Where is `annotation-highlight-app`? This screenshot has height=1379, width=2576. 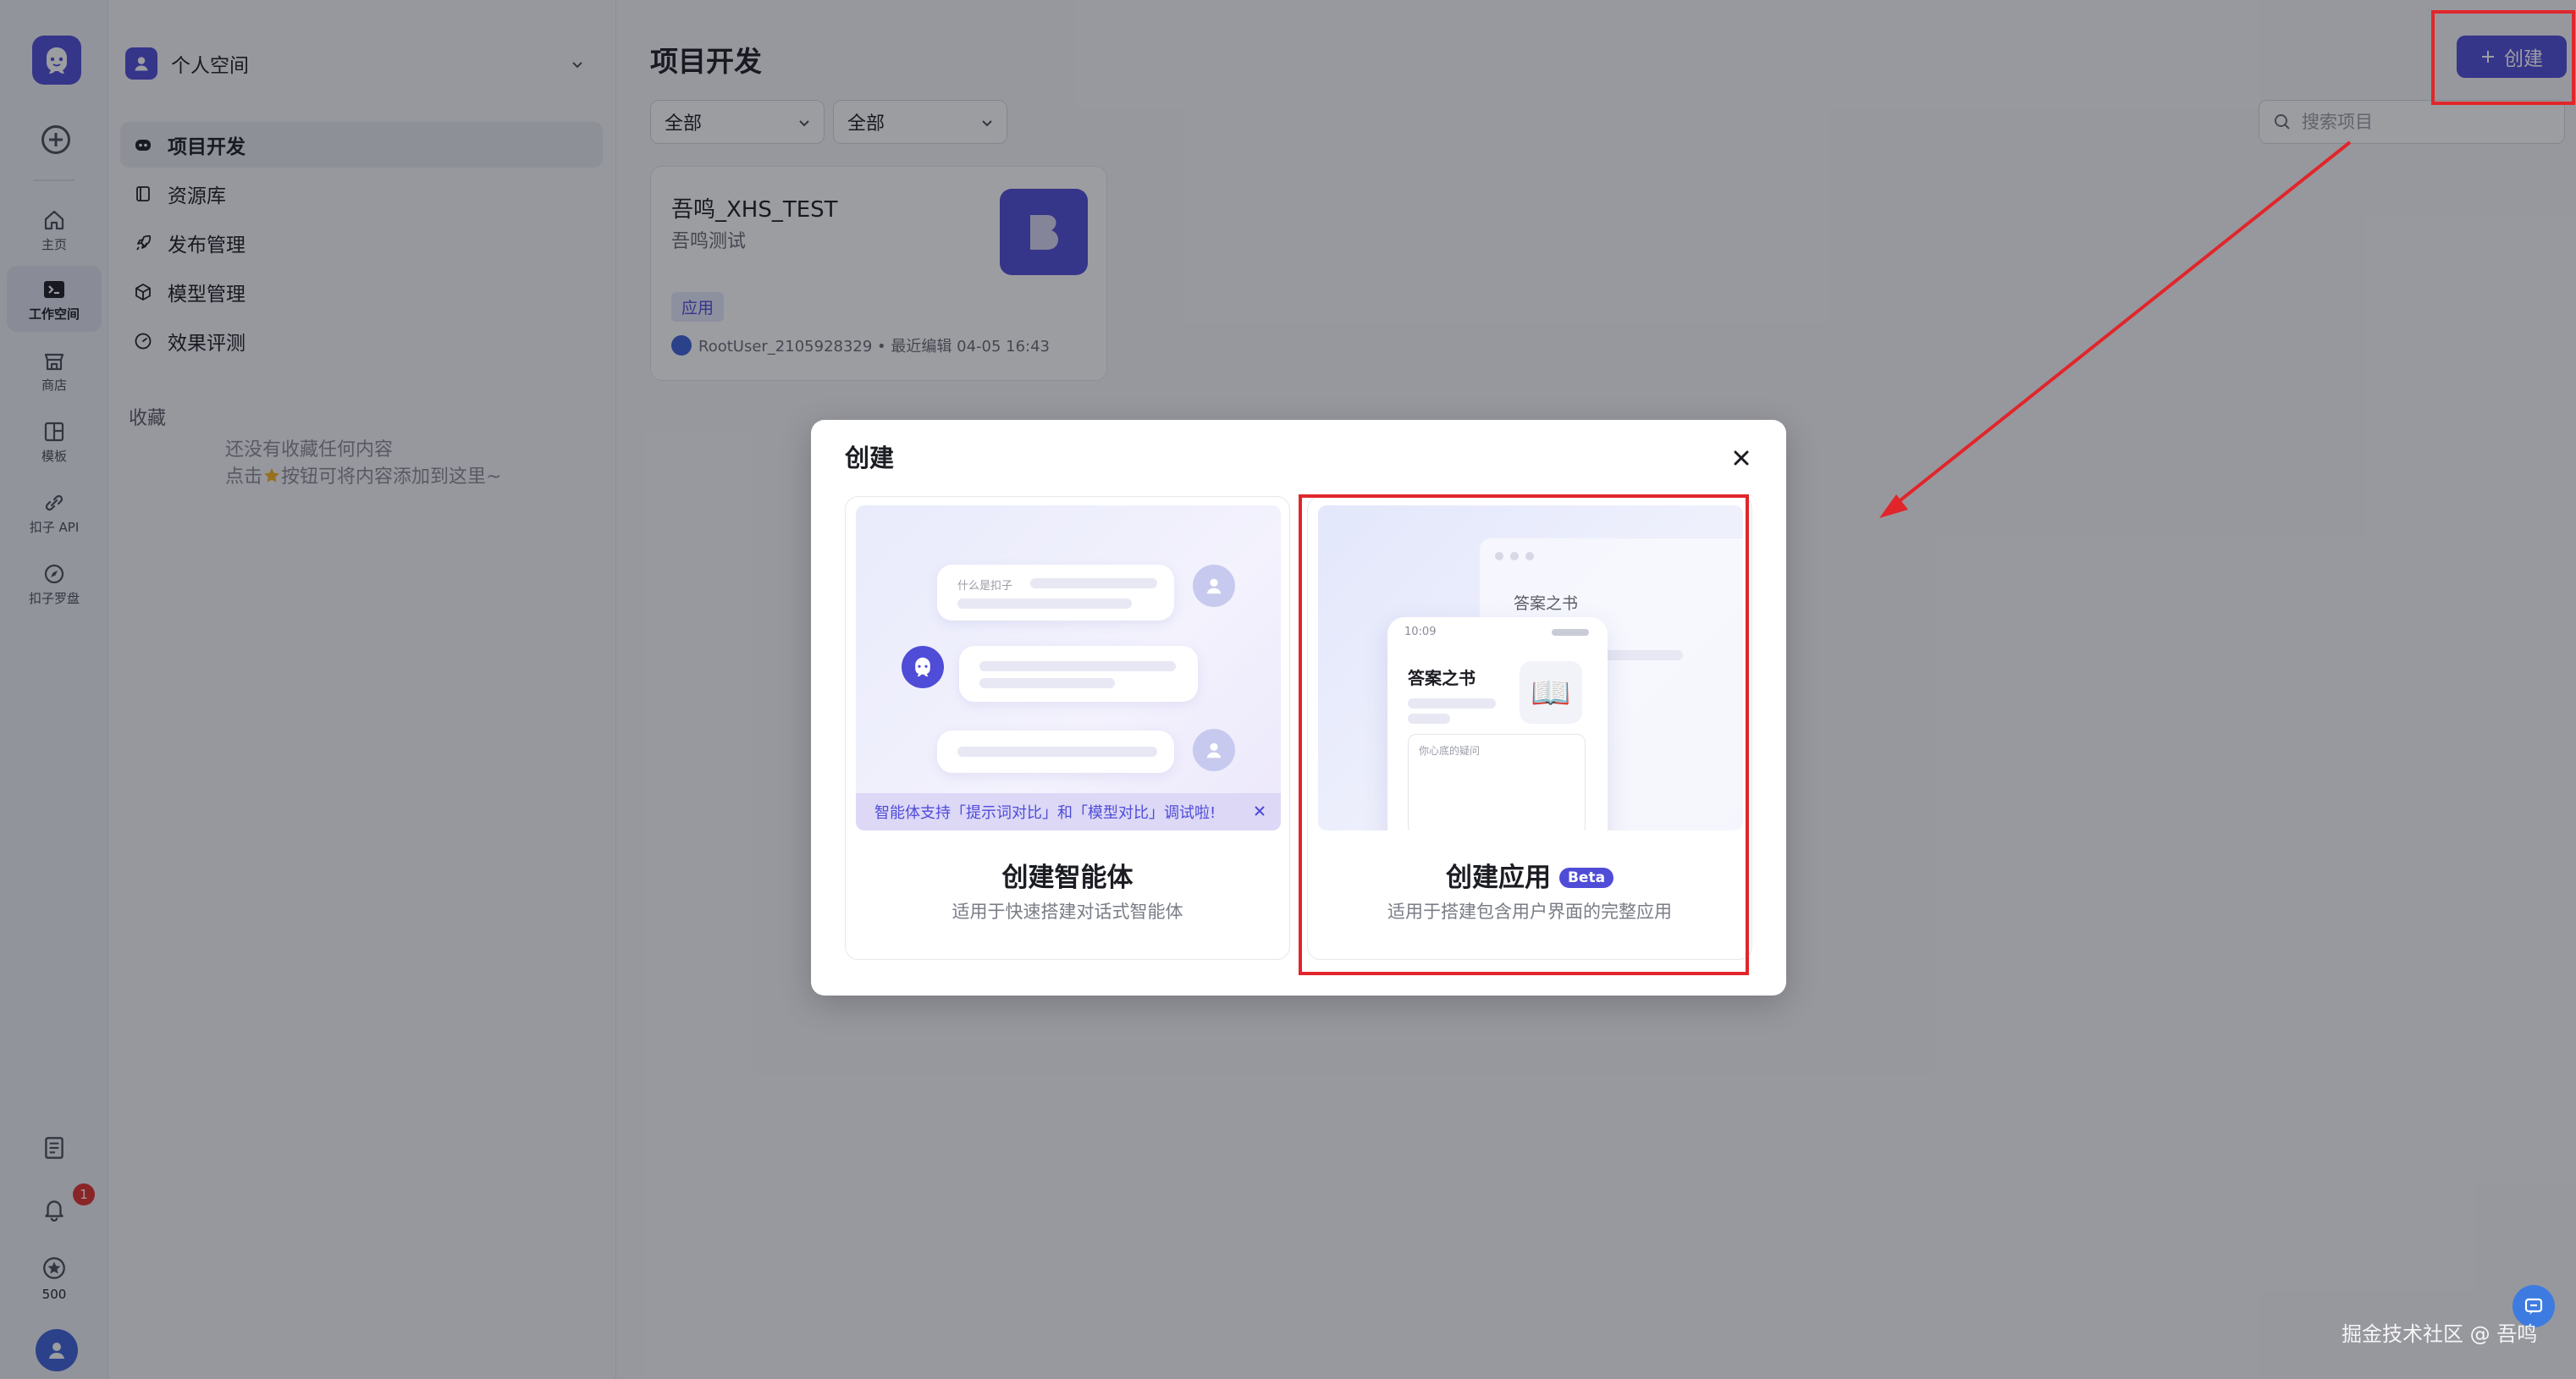 annotation-highlight-app is located at coordinates (1524, 734).